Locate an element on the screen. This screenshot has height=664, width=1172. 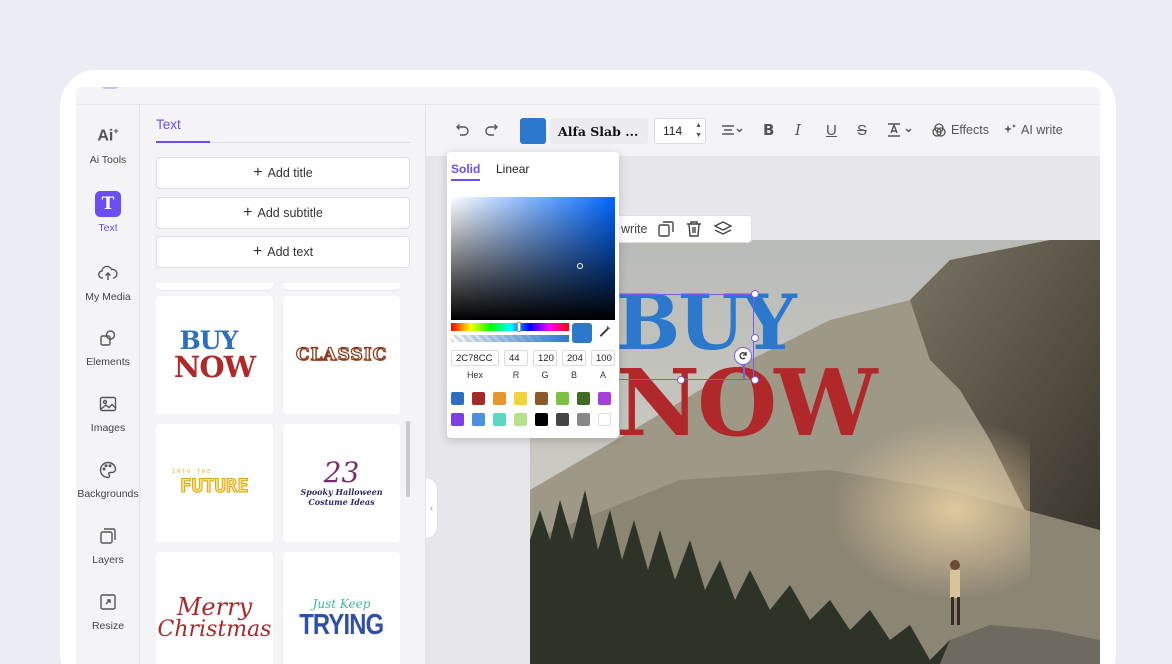
align-button is located at coordinates (732, 130).